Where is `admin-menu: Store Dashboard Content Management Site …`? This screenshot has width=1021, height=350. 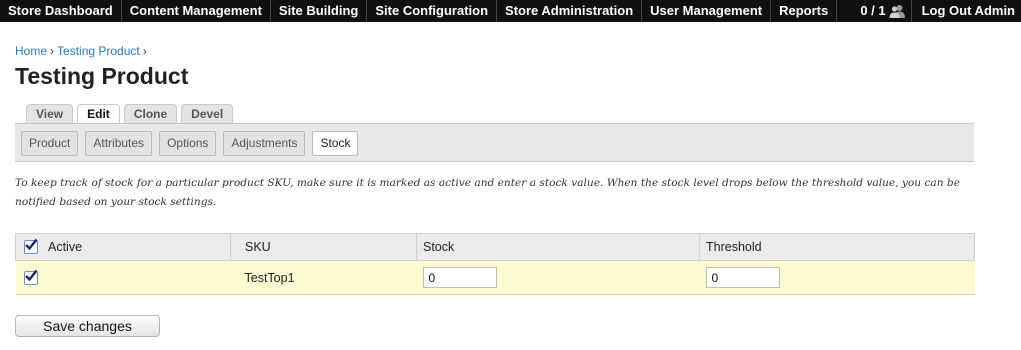 admin-menu: Store Dashboard Content Management Site … is located at coordinates (419, 11).